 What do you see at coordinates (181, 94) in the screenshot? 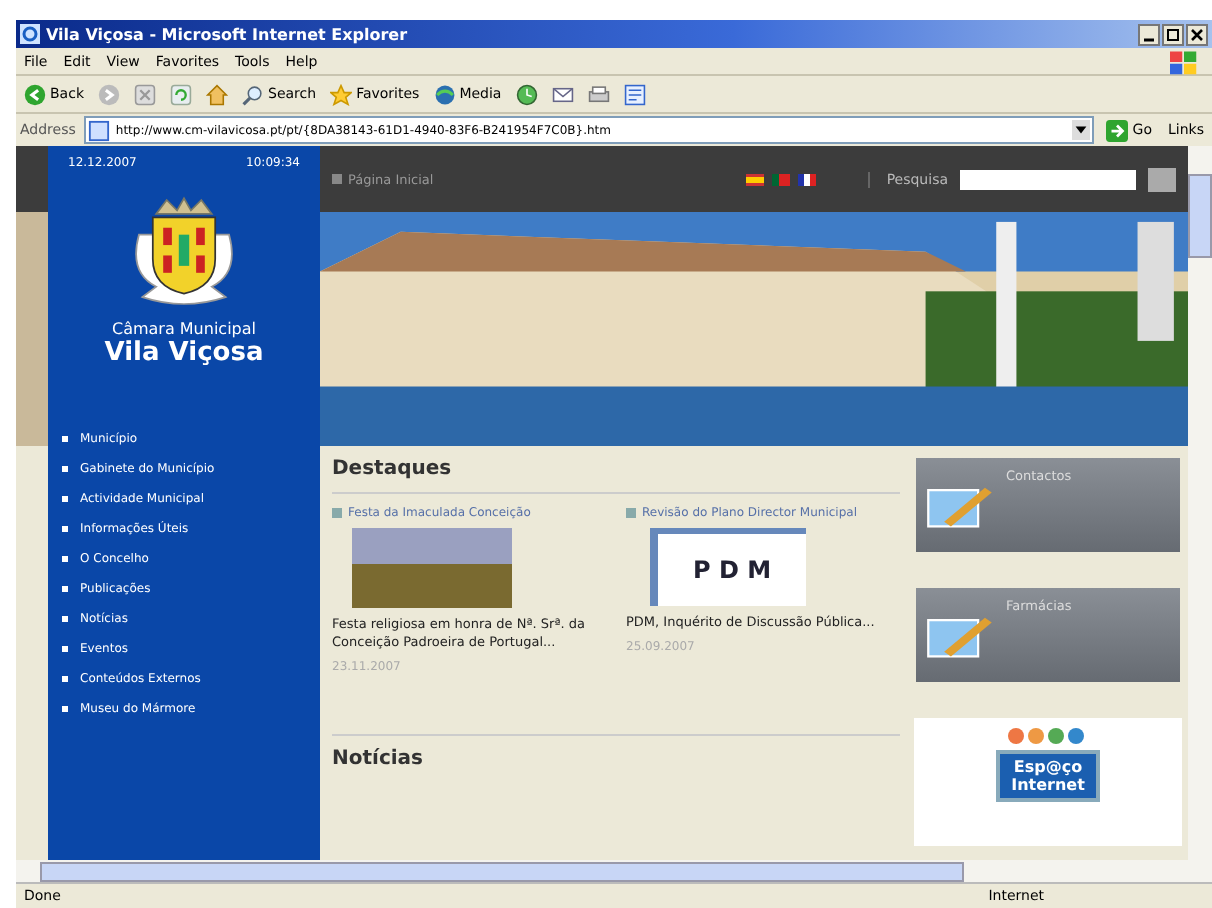
I see `refresh-icon` at bounding box center [181, 94].